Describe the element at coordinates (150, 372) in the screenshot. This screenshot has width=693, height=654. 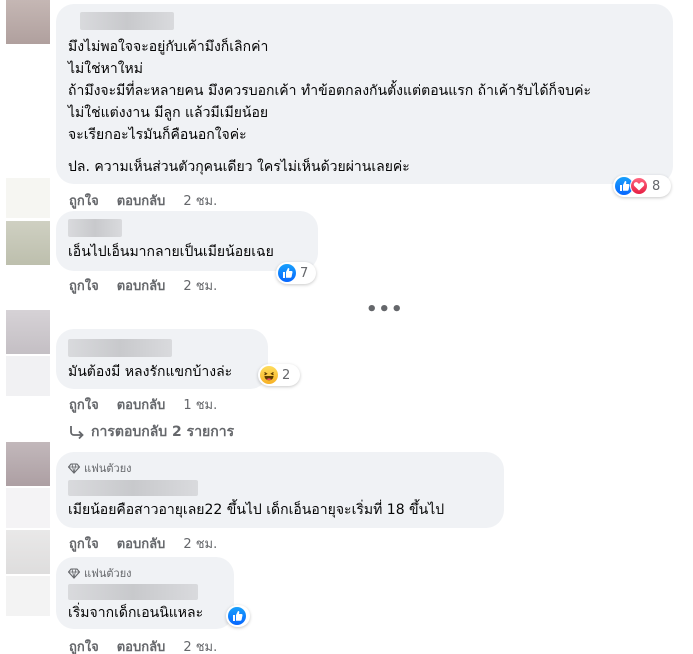
I see `comment-text: มันต้องมี หลงรักแขกบ้างล่ะ` at that location.